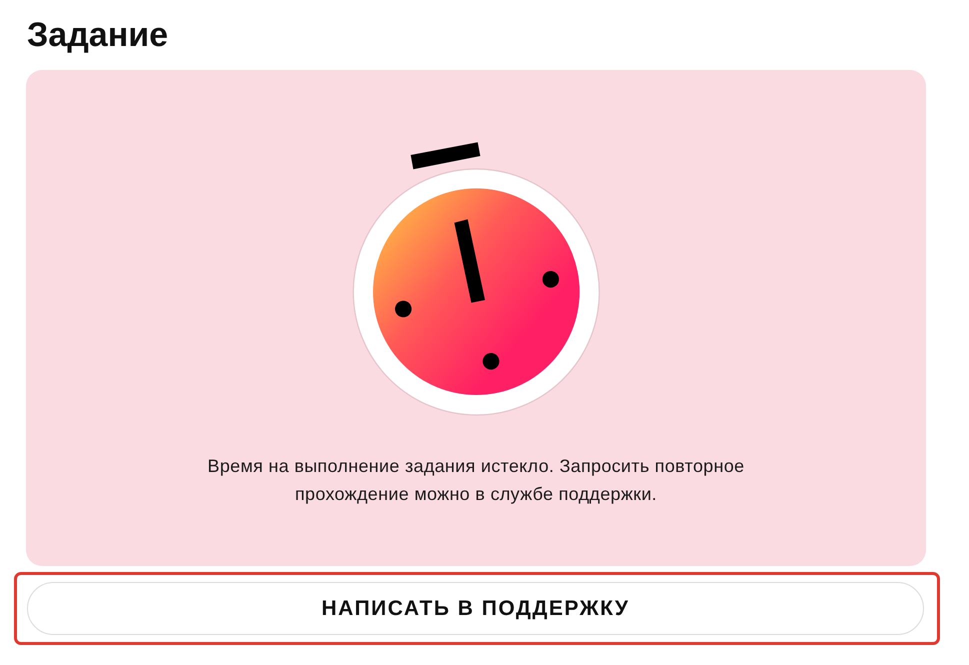  What do you see at coordinates (475, 608) in the screenshot?
I see `write-support-button: НАПИСАТЬ В ПОДДЕРЖКУ` at bounding box center [475, 608].